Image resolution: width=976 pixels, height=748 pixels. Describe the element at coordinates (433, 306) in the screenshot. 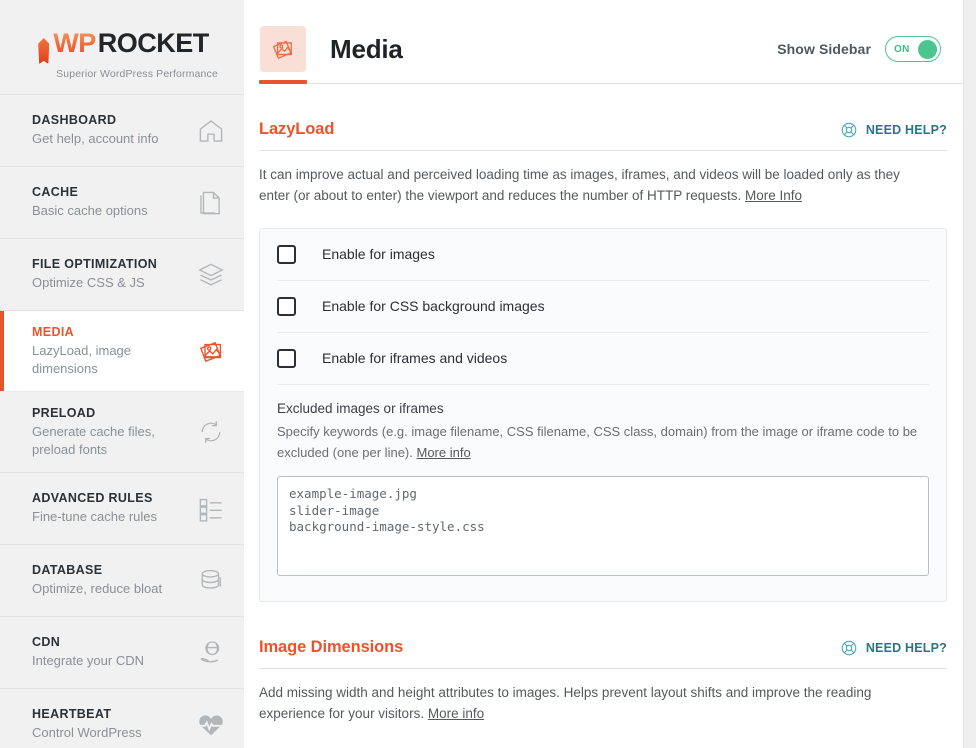

I see `checkbox-label: Enable for CSS background images` at that location.